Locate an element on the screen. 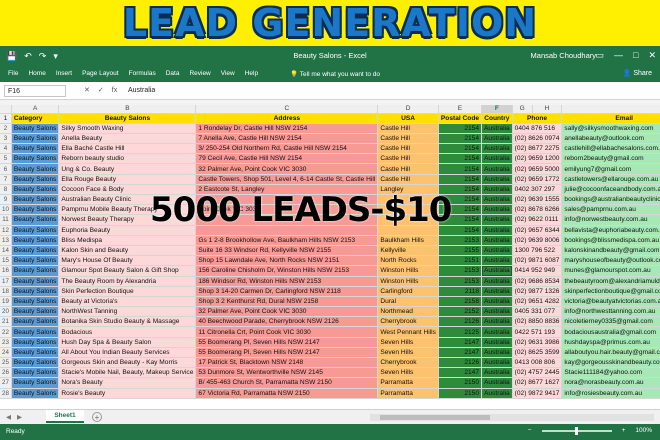  row-number: 2 is located at coordinates (6, 128).